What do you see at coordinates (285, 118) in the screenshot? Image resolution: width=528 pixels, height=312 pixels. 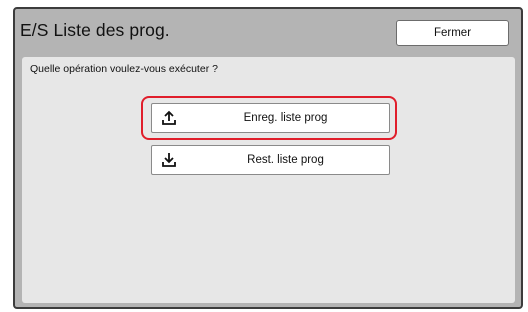 I see `save-program-list-label: Enreg. liste prog` at bounding box center [285, 118].